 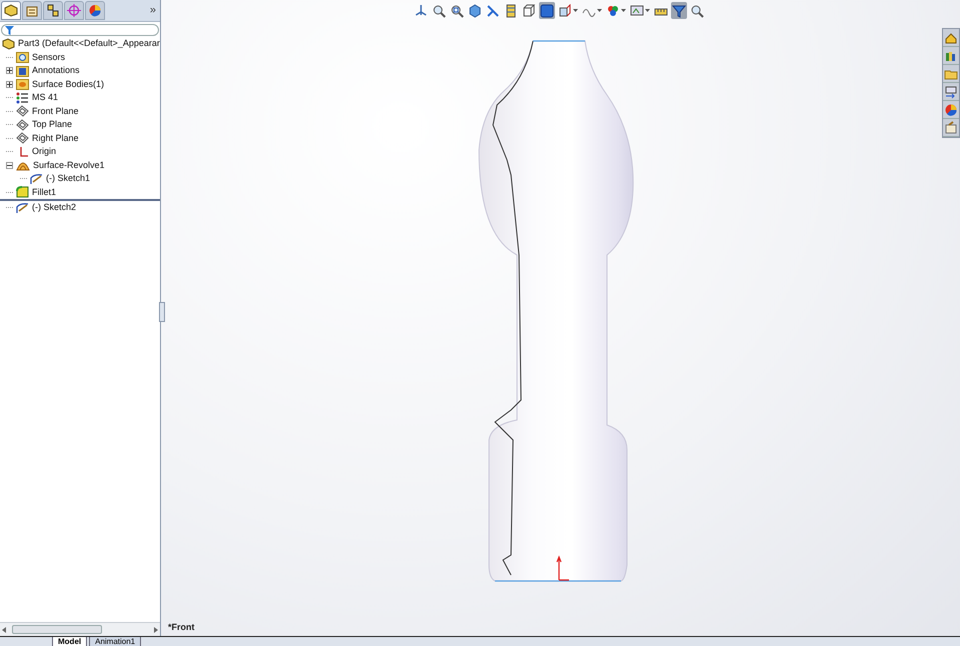 I want to click on tree-item: Front Plane, so click(x=55, y=111).